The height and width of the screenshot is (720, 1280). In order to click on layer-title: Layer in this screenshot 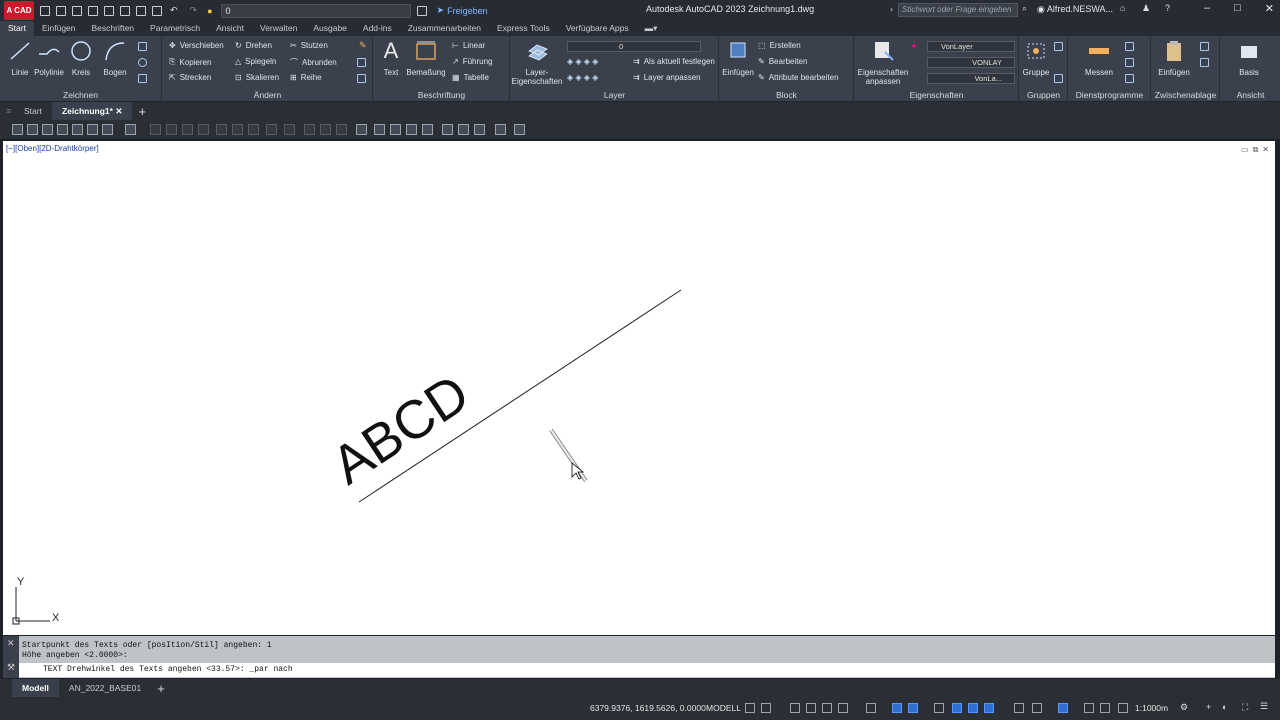, I will do `click(614, 95)`.